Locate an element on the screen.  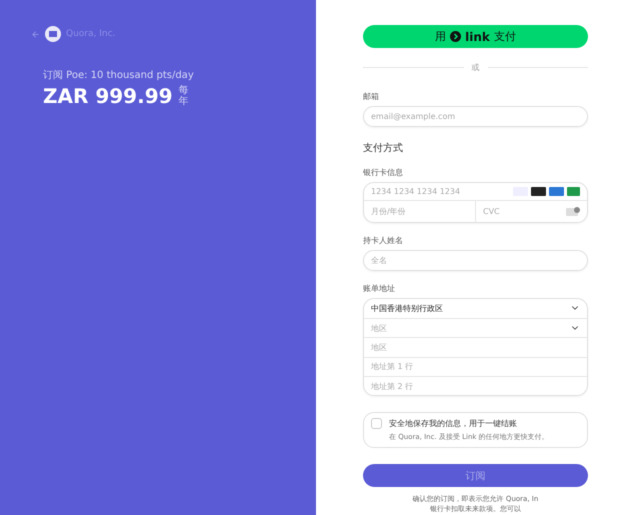
address-select: 中国香港特别行政区 is located at coordinates (475, 308).